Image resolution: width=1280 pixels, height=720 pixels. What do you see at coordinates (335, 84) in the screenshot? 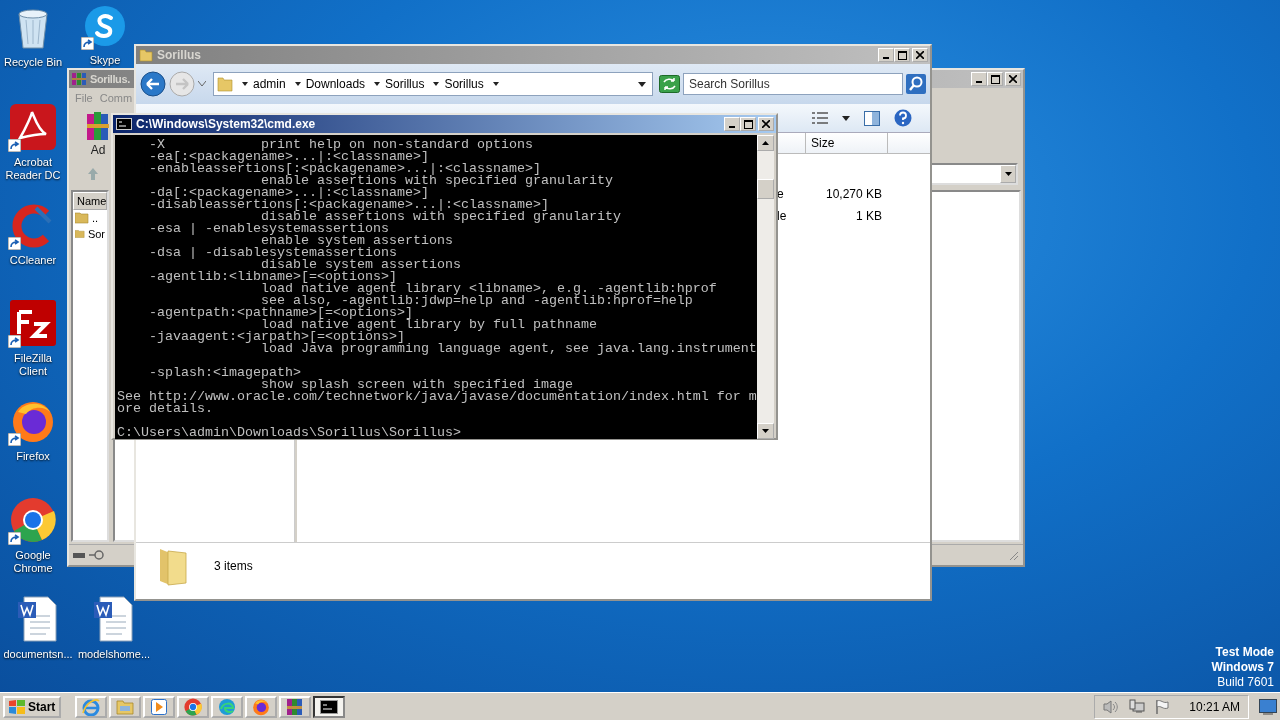
I see `breadcrumb-item: Downloads` at bounding box center [335, 84].